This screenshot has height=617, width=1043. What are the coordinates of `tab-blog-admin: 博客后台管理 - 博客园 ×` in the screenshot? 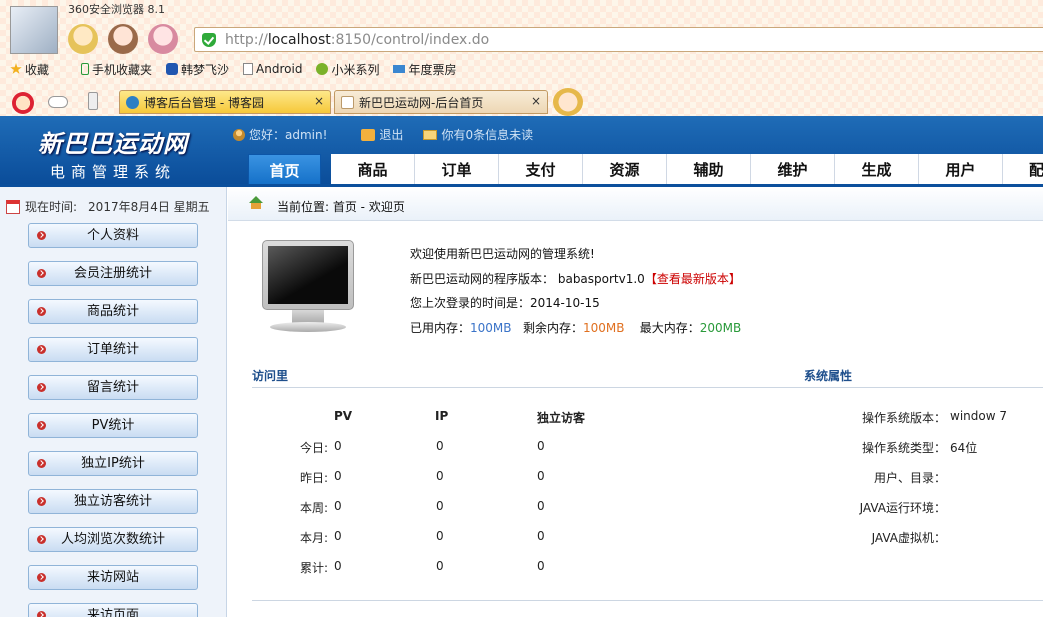 It's located at (225, 102).